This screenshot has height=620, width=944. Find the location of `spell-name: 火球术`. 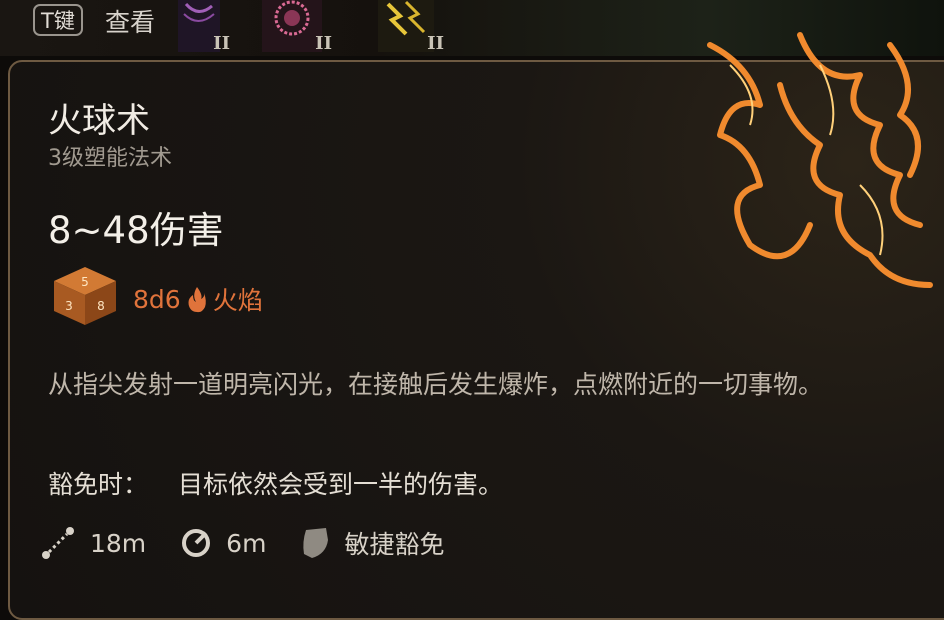

spell-name: 火球术 is located at coordinates (99, 121).